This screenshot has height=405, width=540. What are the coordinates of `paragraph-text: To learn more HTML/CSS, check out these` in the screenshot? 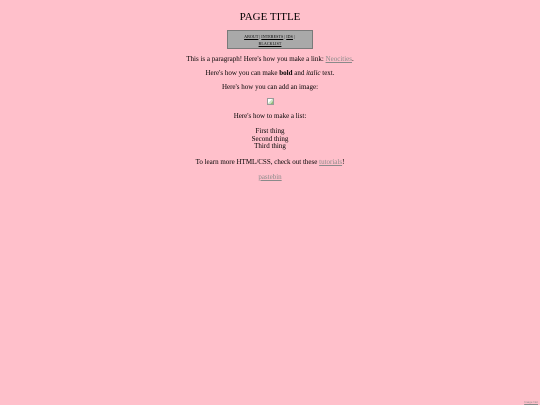 It's located at (257, 161).